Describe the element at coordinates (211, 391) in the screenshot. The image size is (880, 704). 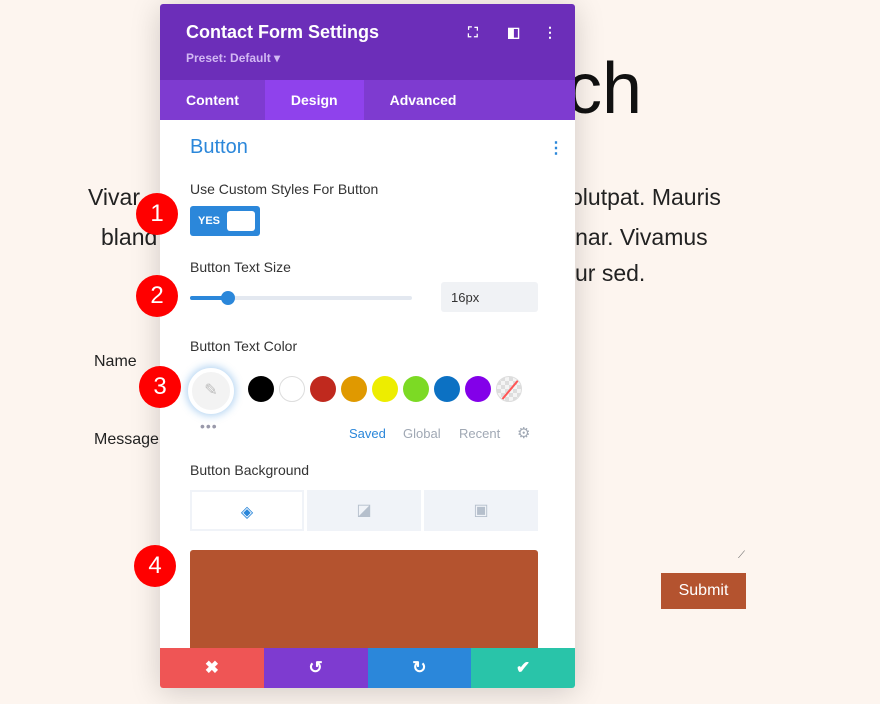
I see `eyedropper-icon: ✎` at that location.